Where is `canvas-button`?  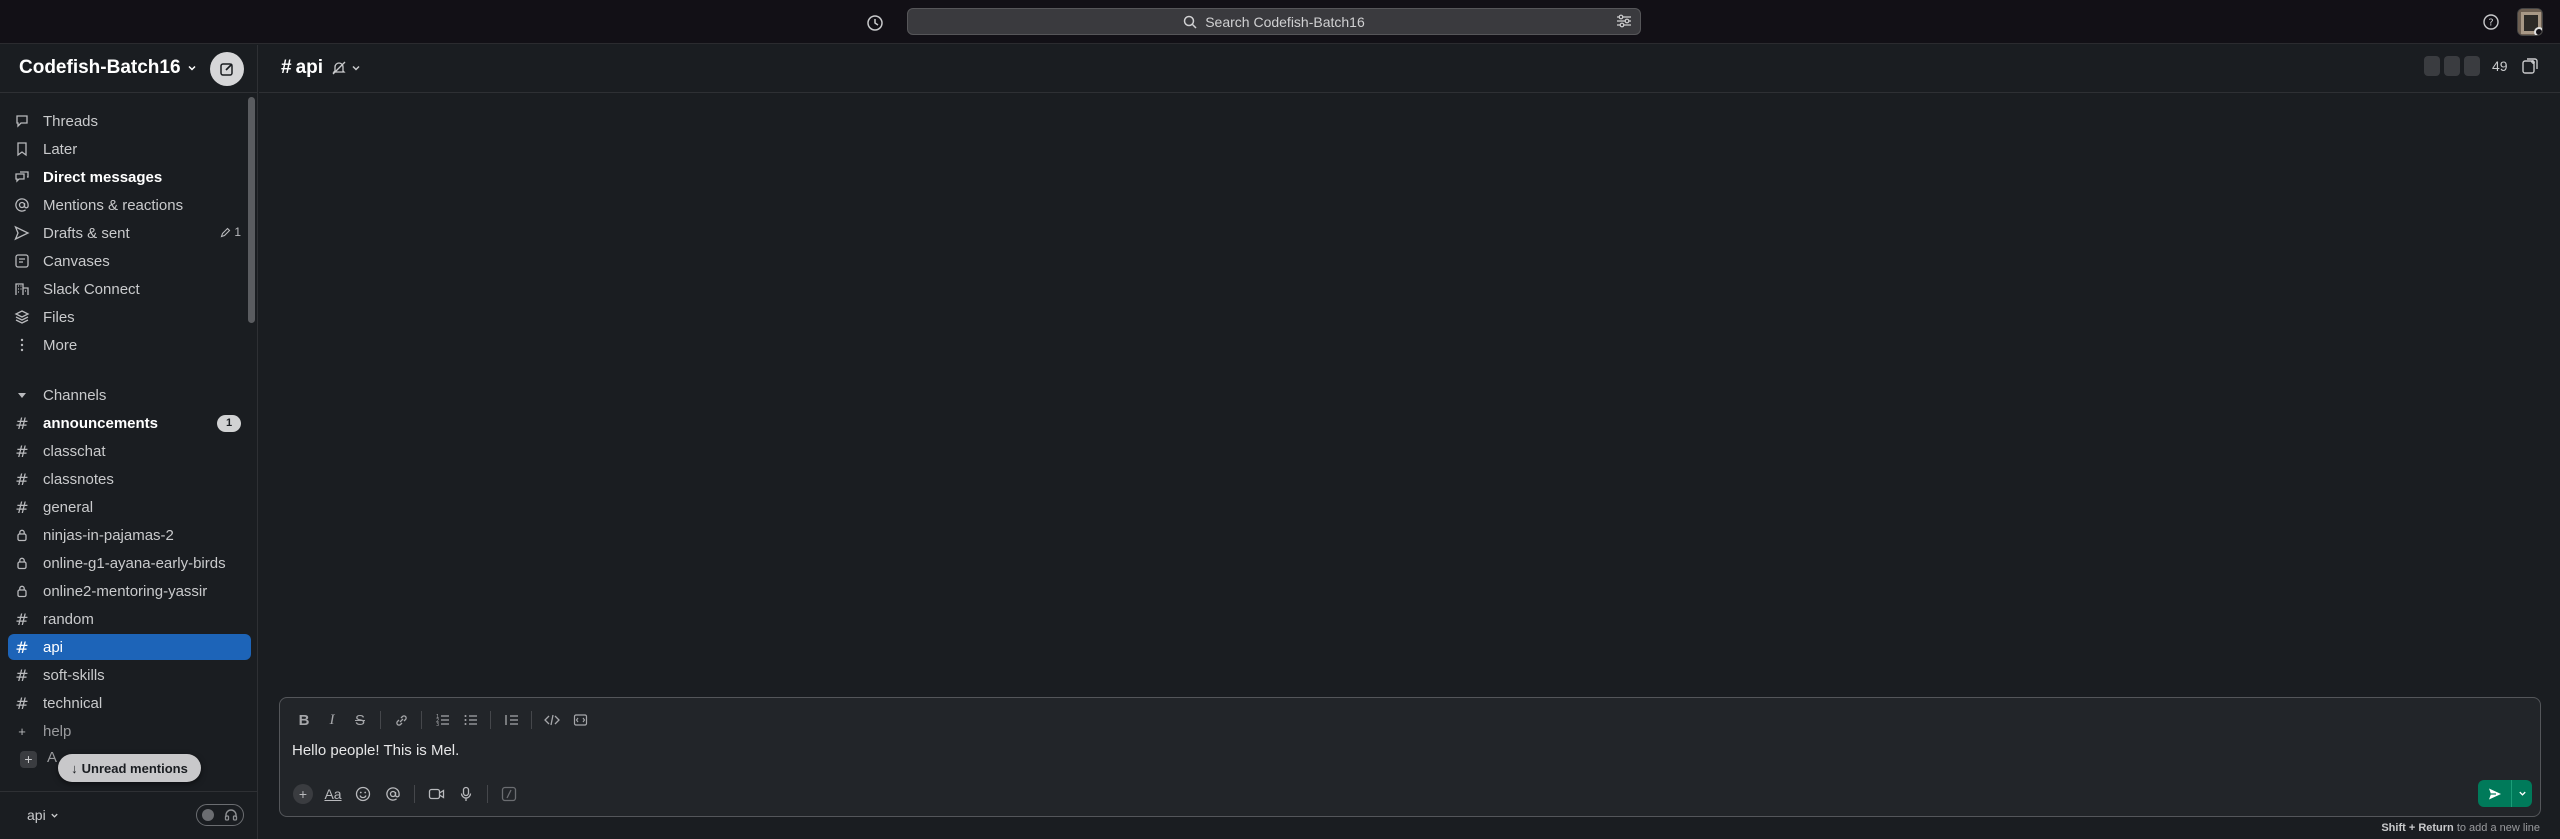 canvas-button is located at coordinates (2530, 66).